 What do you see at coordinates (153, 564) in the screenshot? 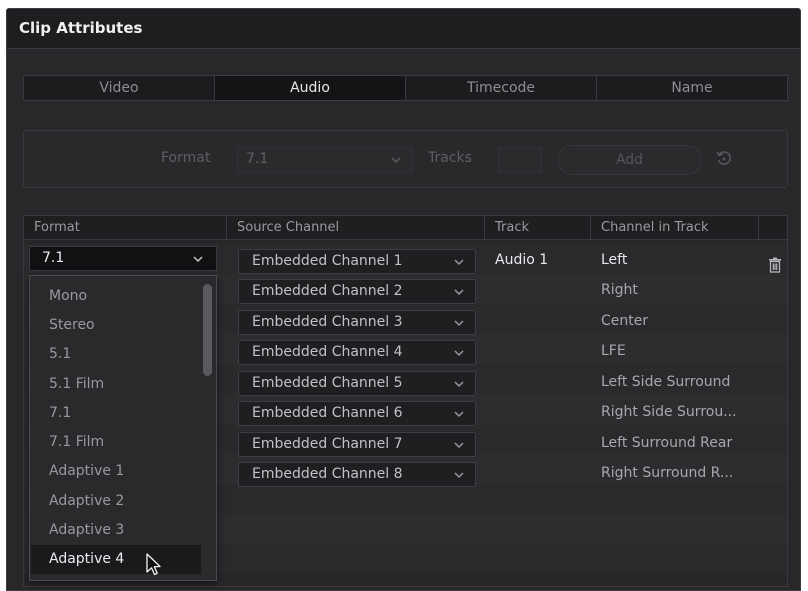
I see `mouse-cursor-icon` at bounding box center [153, 564].